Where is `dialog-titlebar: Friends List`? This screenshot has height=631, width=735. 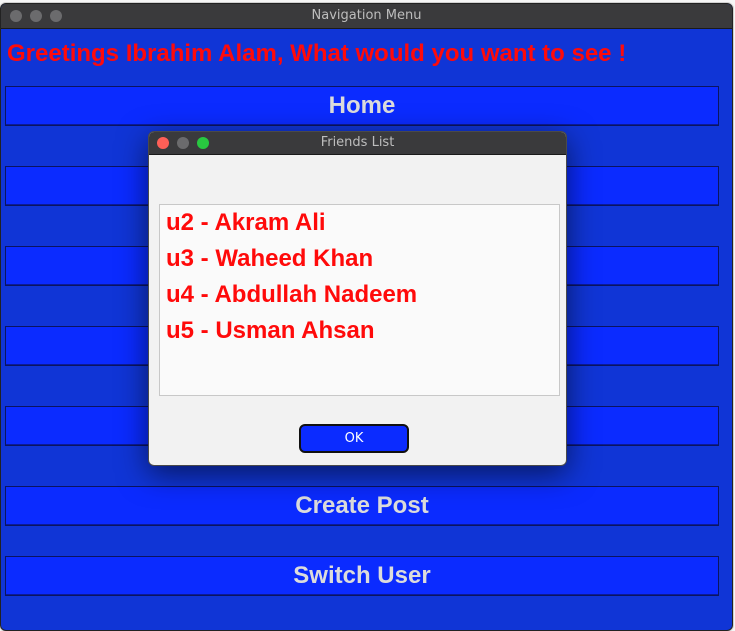
dialog-titlebar: Friends List is located at coordinates (357, 143).